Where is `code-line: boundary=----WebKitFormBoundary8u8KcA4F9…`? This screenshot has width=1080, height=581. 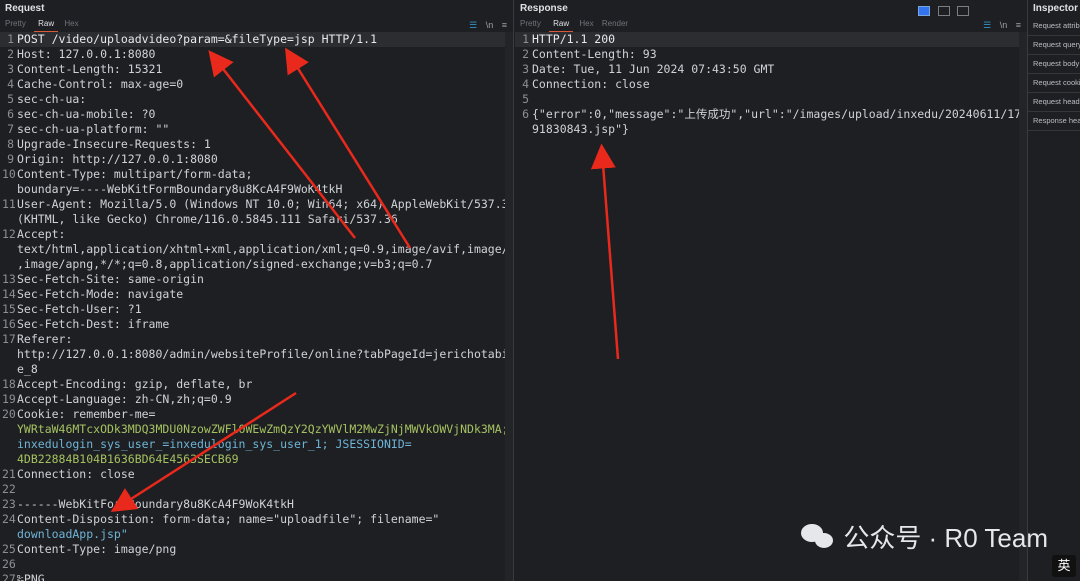
code-line: boundary=----WebKitFormBoundary8u8KcA4F9… is located at coordinates (256, 189).